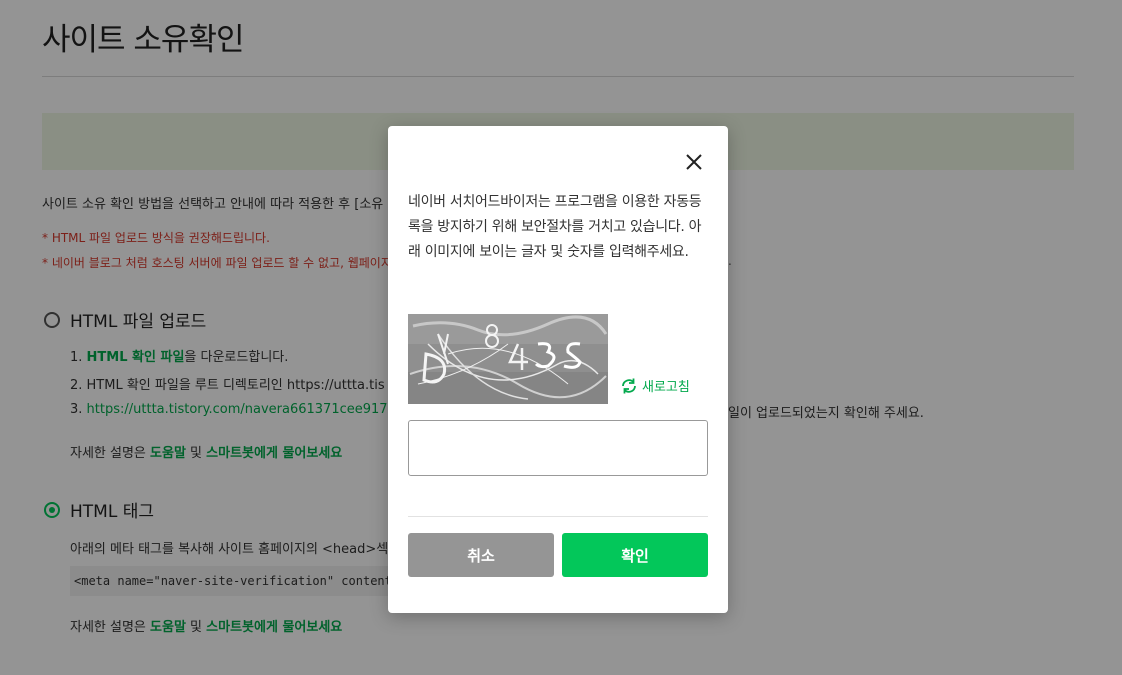  Describe the element at coordinates (558, 516) in the screenshot. I see `modal-divider` at that location.